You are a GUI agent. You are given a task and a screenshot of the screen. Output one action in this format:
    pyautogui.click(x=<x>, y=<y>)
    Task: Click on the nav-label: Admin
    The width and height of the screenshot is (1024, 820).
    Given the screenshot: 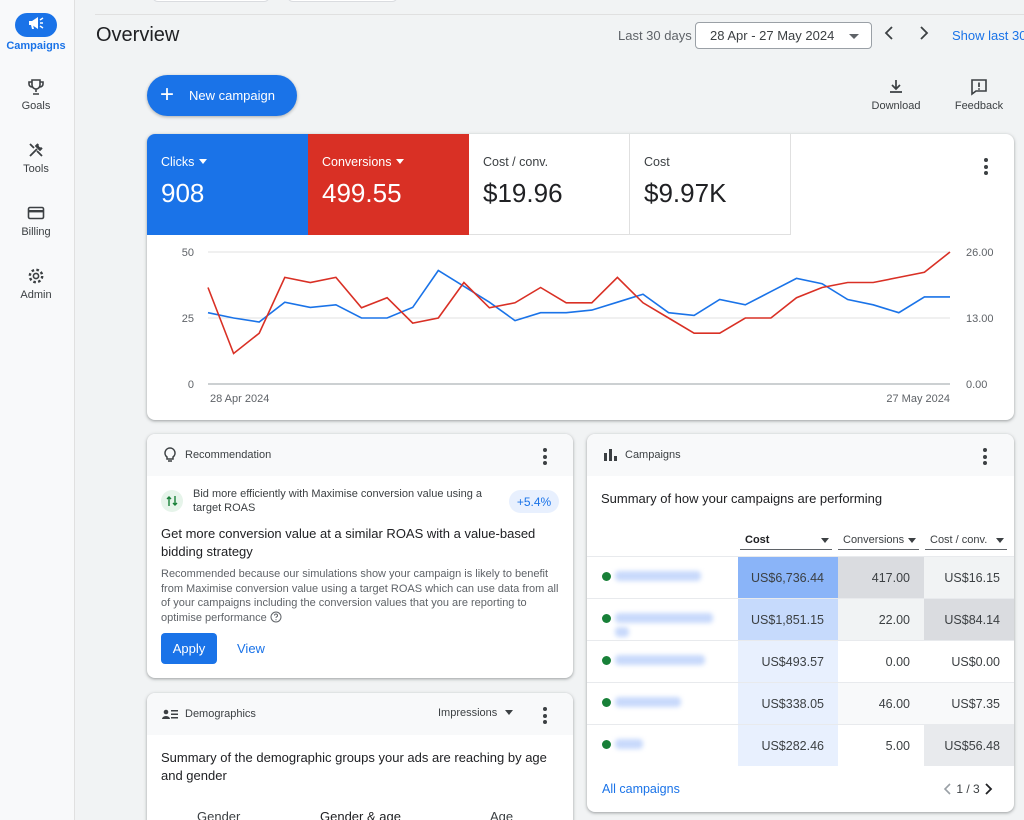 What is the action you would take?
    pyautogui.click(x=36, y=295)
    